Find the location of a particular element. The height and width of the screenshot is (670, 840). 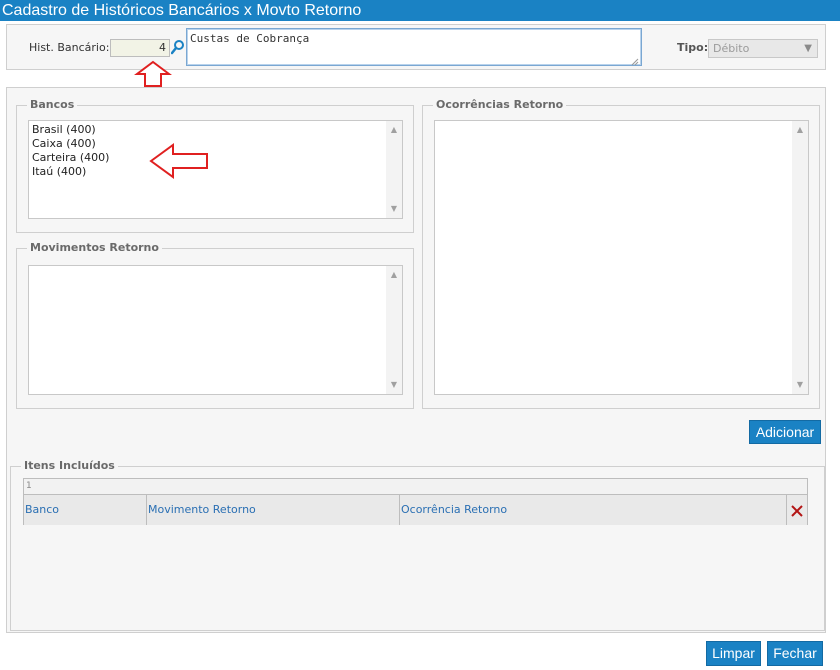

hist-bancario-label: Hist. Bancário: is located at coordinates (69, 47).